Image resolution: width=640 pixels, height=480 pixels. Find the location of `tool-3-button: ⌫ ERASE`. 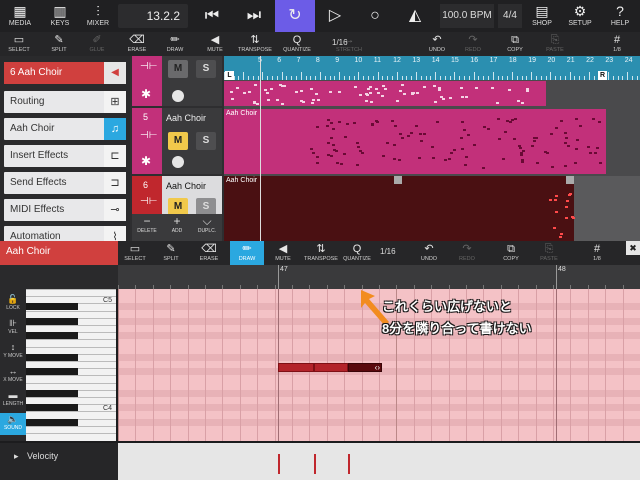

tool-3-button: ⌫ ERASE is located at coordinates (137, 44).